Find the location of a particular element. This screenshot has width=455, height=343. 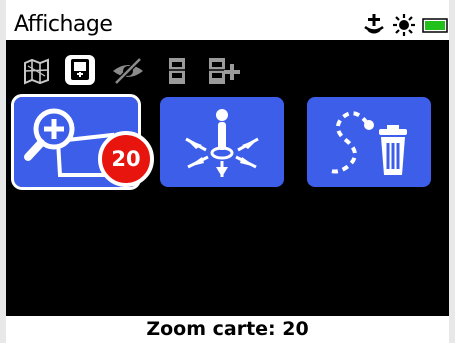

screen-bezel-right is located at coordinates (452, 171).